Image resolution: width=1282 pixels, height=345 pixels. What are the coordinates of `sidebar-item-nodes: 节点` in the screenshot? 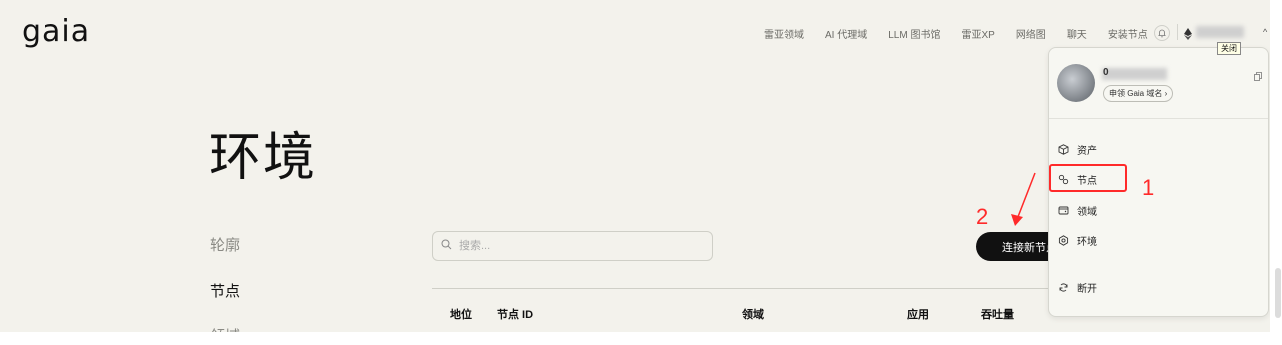 It's located at (225, 290).